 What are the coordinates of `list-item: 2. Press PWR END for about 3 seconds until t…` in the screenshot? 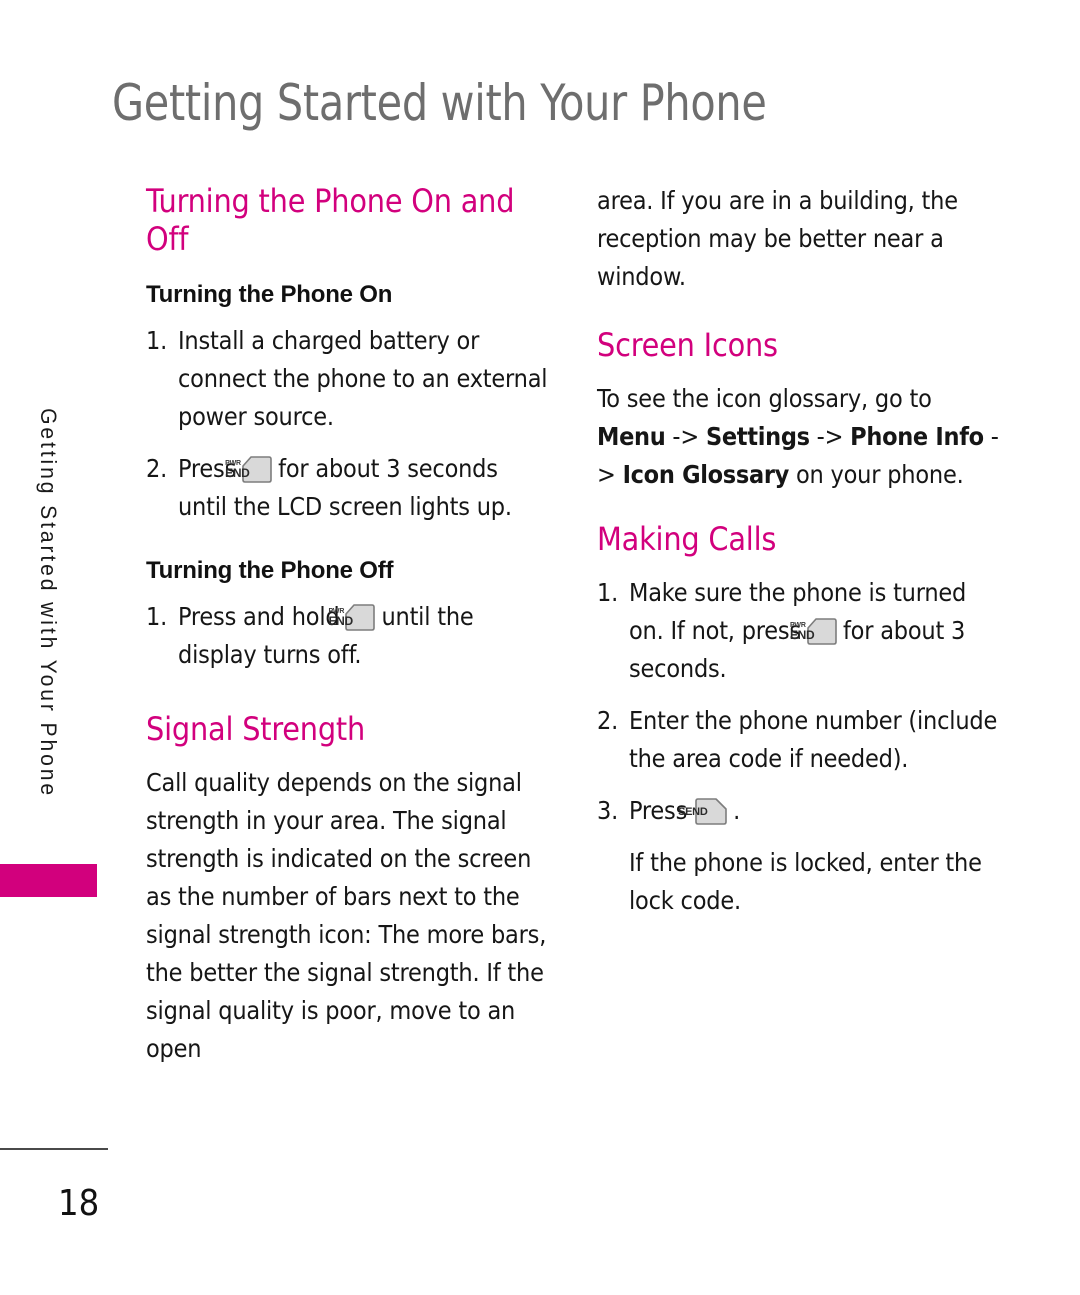 It's located at (348, 488).